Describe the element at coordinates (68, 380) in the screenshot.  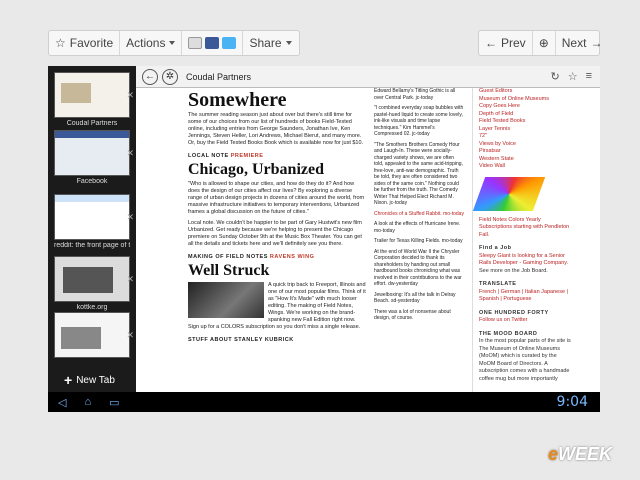
I see `plus-icon: +` at that location.